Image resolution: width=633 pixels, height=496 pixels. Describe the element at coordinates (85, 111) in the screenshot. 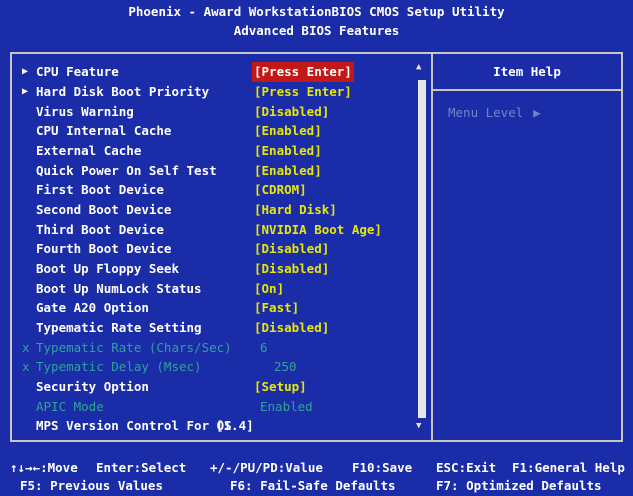

I see `setting-label: Virus Warning` at that location.